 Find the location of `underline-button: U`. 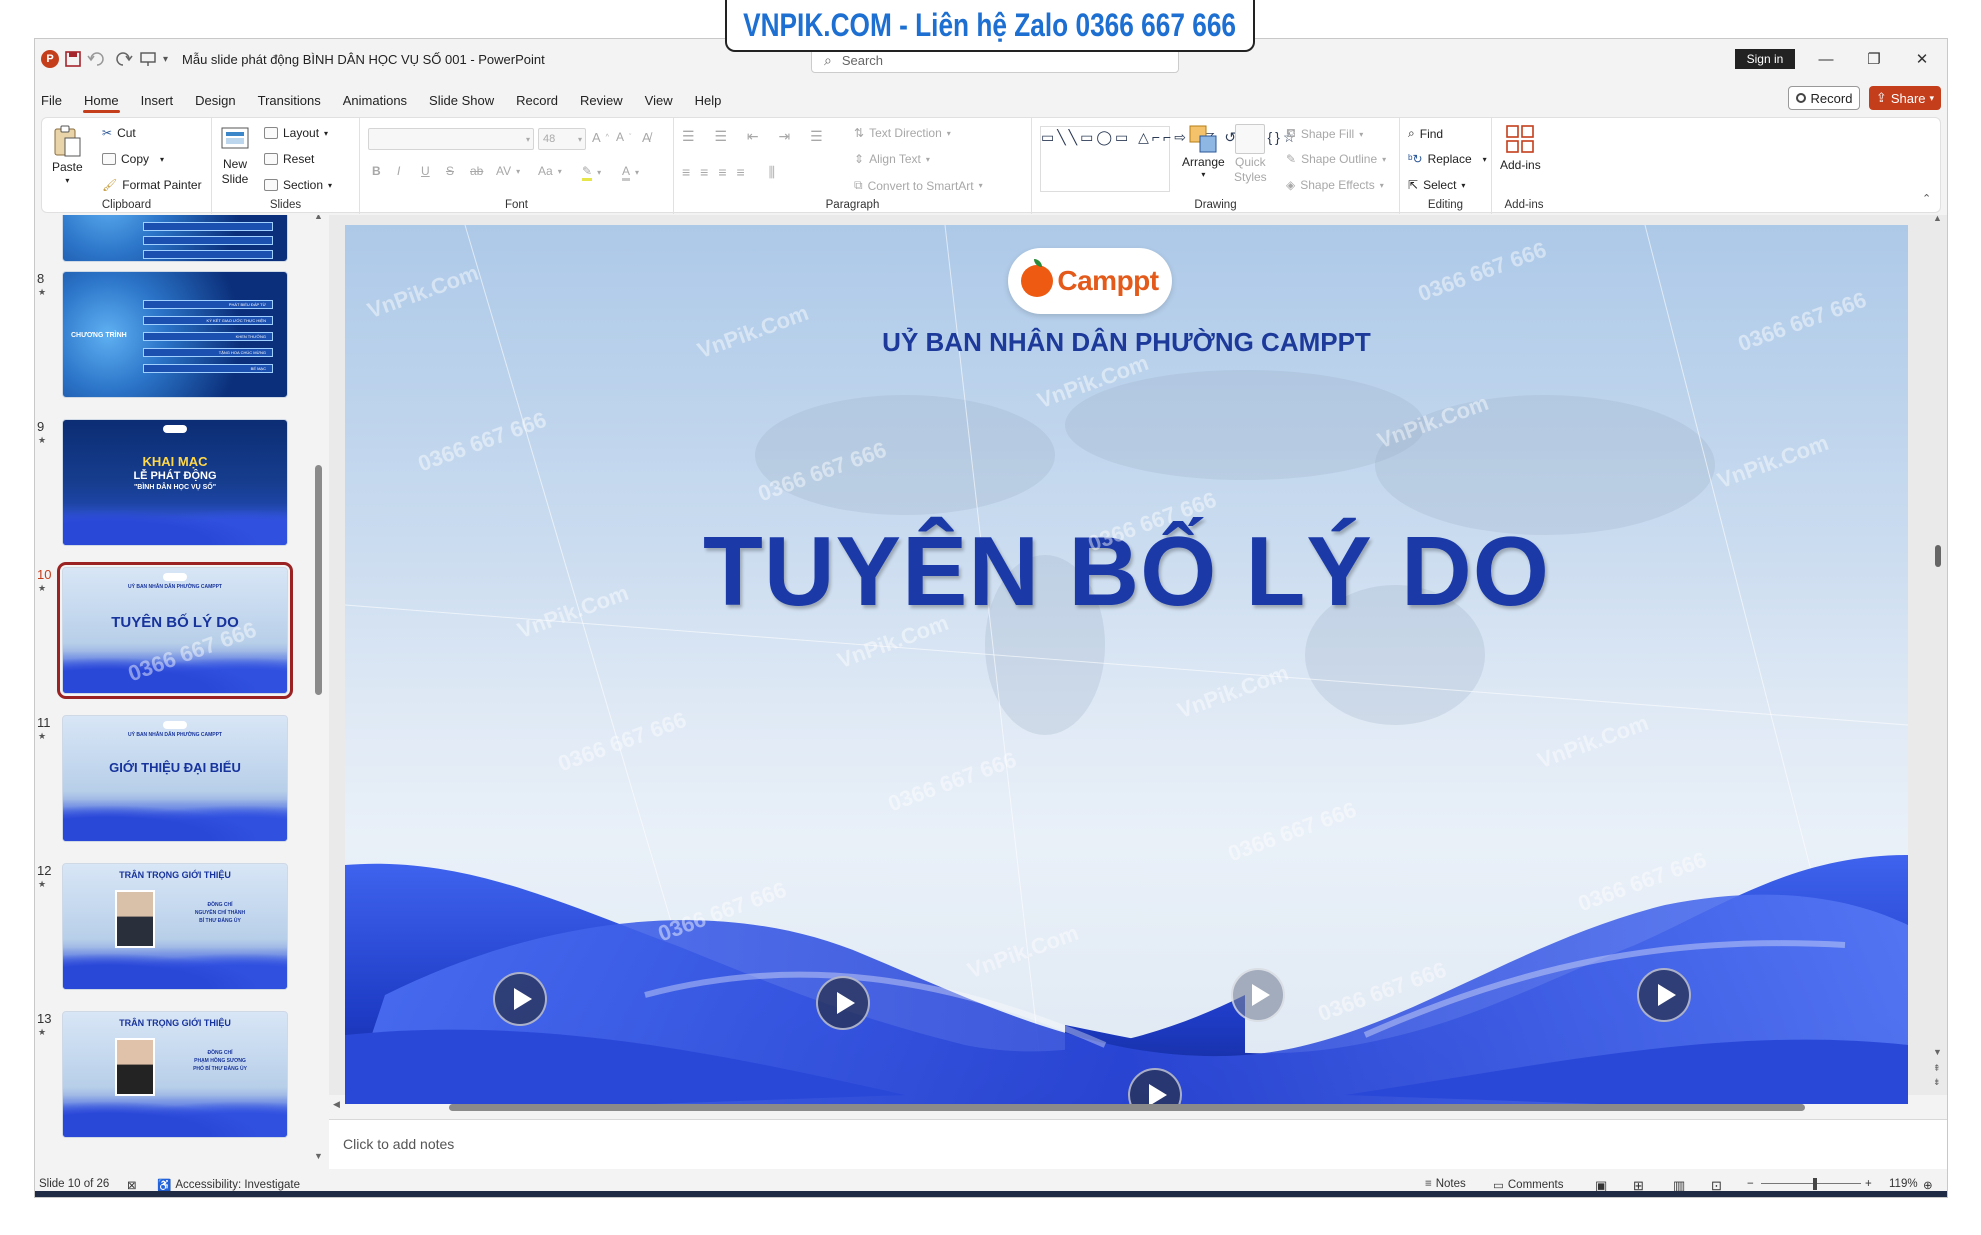

underline-button: U is located at coordinates (425, 171).